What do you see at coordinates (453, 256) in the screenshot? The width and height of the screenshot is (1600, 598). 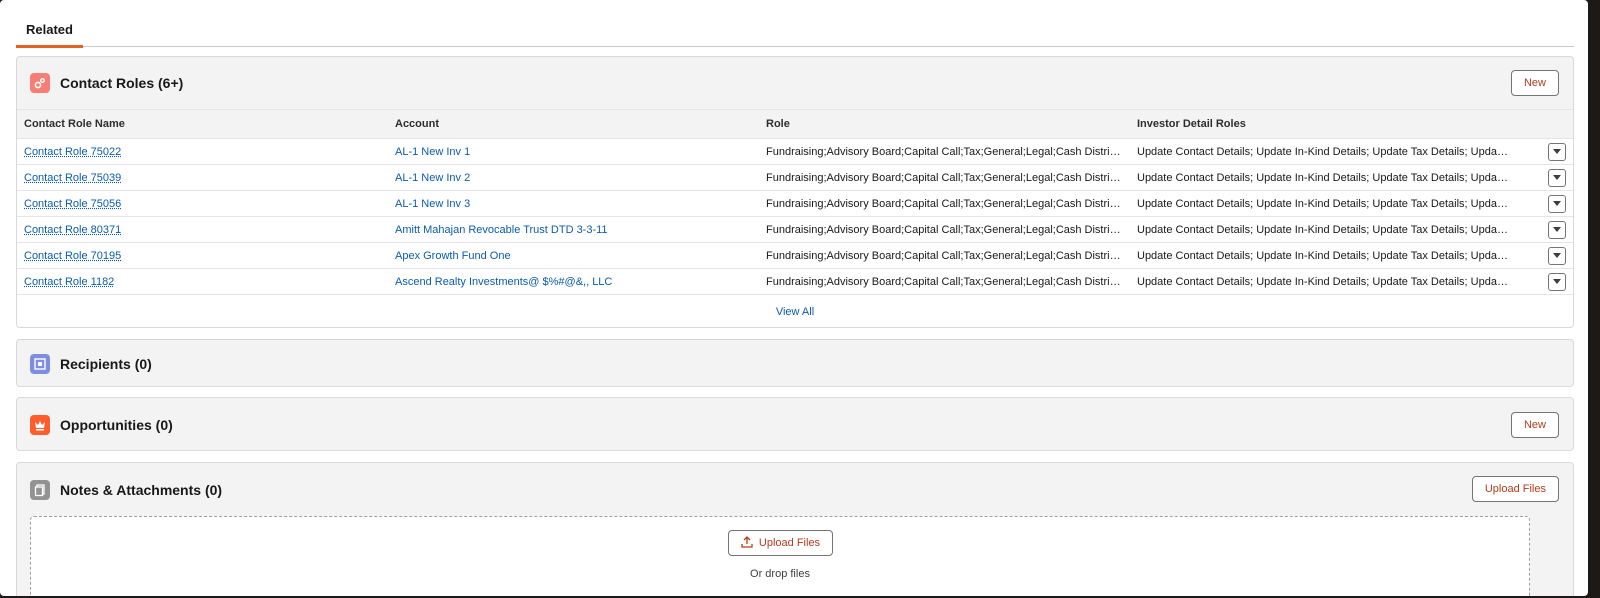 I see `account-link: Apex Growth Fund One` at bounding box center [453, 256].